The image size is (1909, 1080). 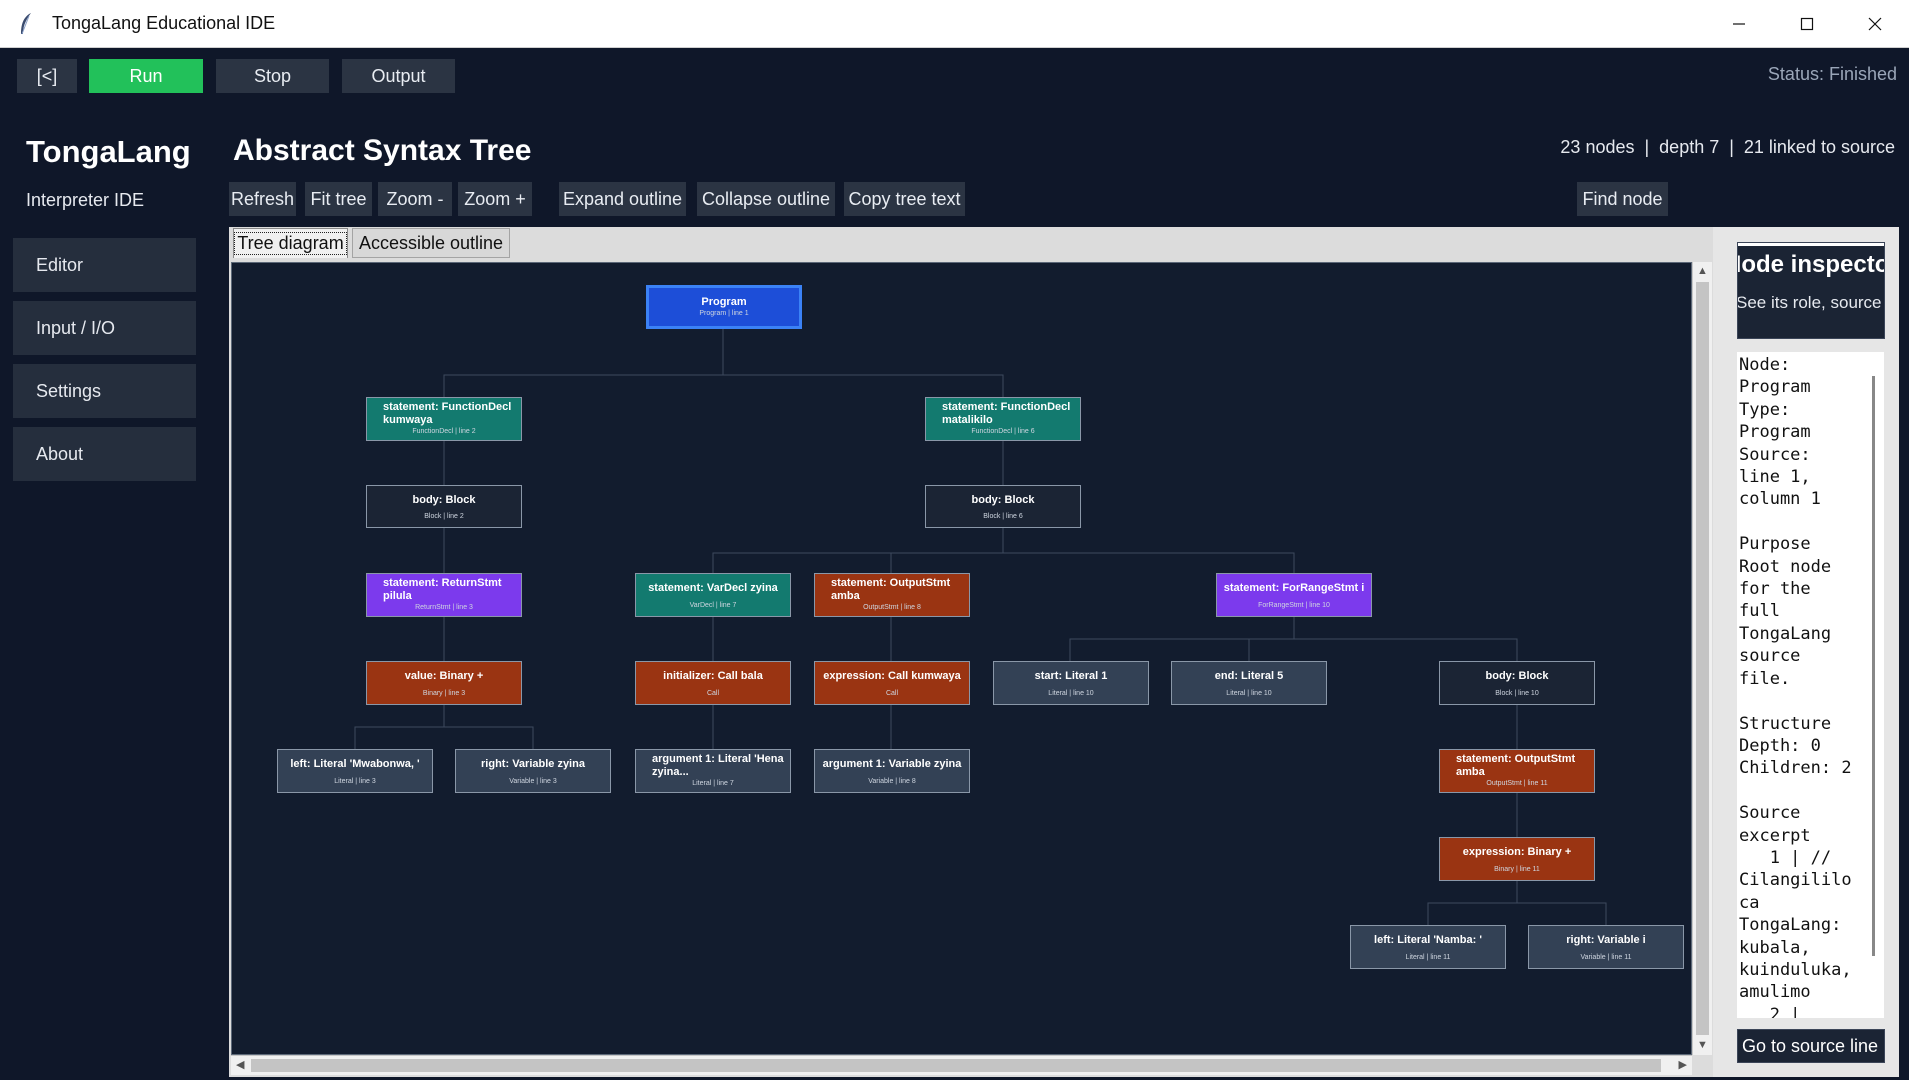 I want to click on node-subtitle: Variable | line 3, so click(x=533, y=781).